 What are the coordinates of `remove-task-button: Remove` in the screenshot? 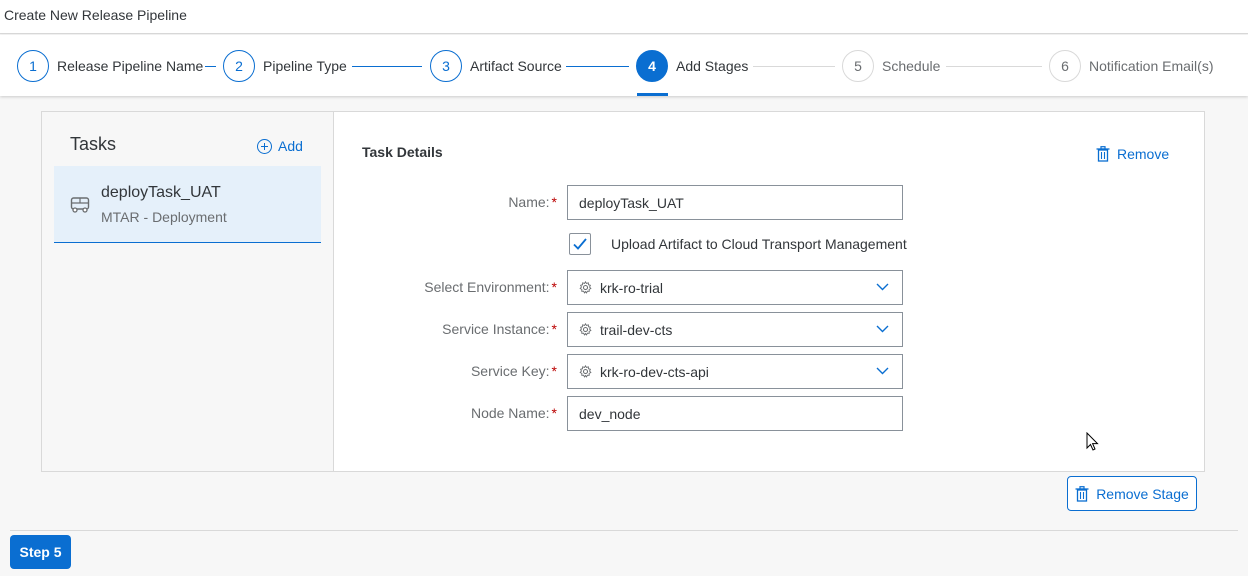 It's located at (1132, 154).